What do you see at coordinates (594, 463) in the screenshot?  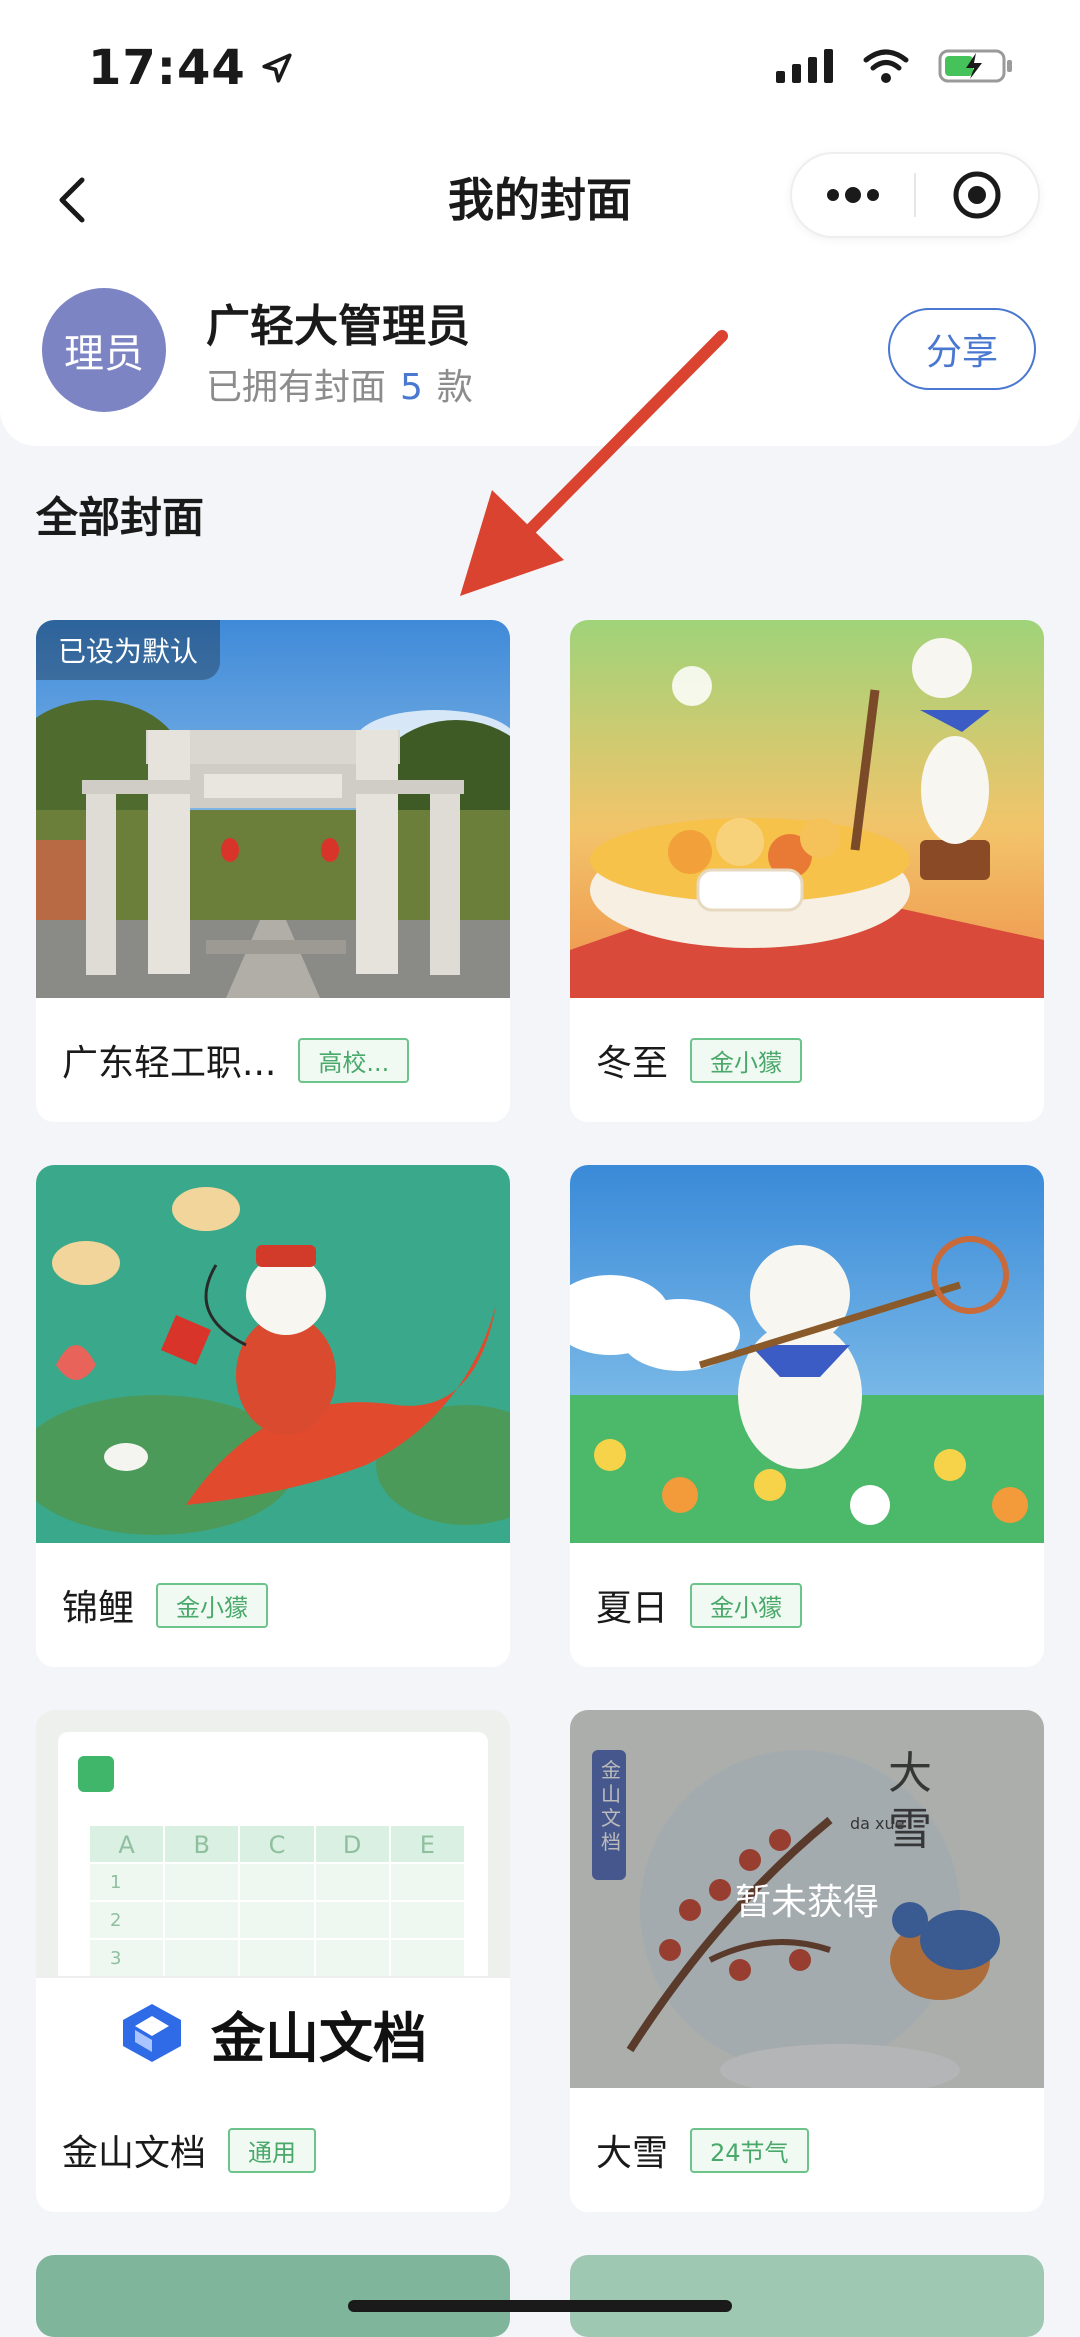 I see `annotation-arrow` at bounding box center [594, 463].